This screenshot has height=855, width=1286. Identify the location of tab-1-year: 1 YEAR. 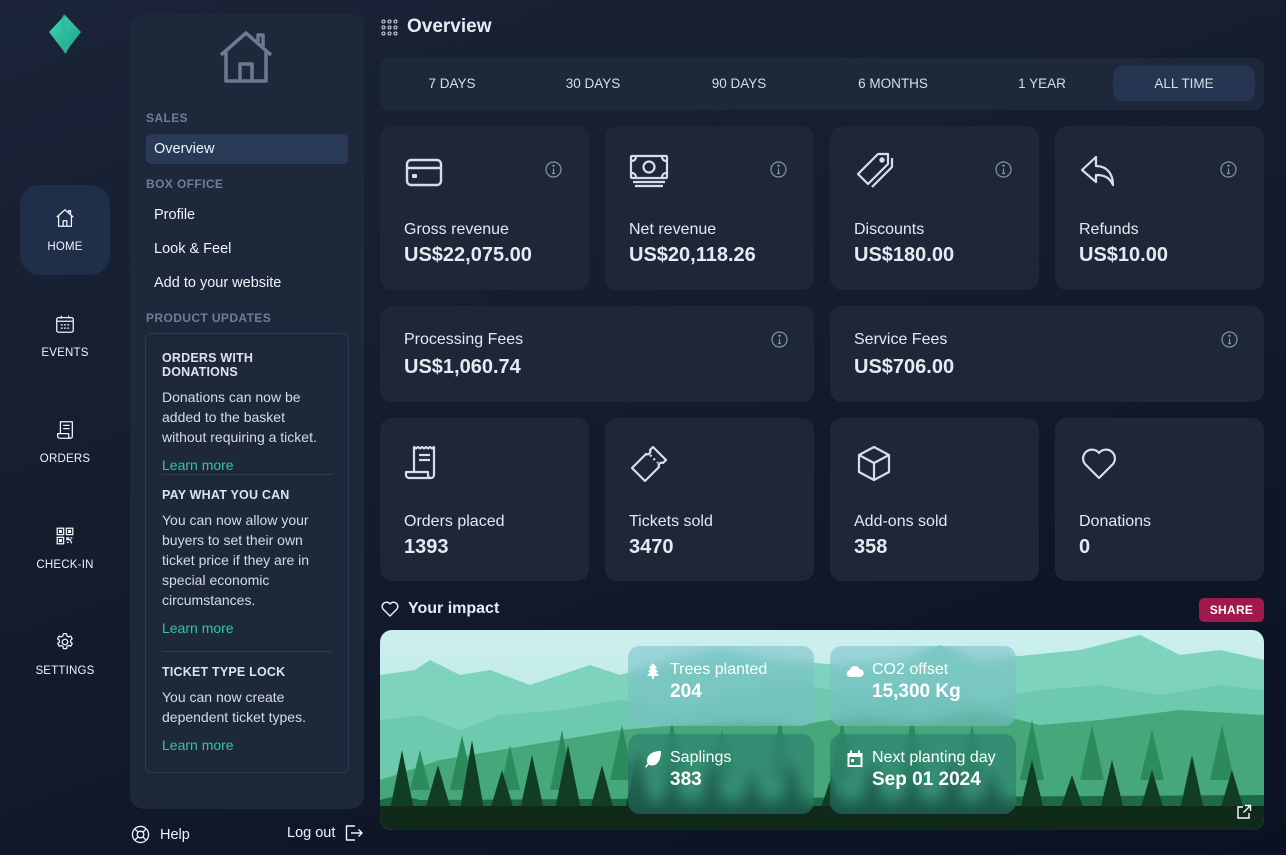
(1042, 83).